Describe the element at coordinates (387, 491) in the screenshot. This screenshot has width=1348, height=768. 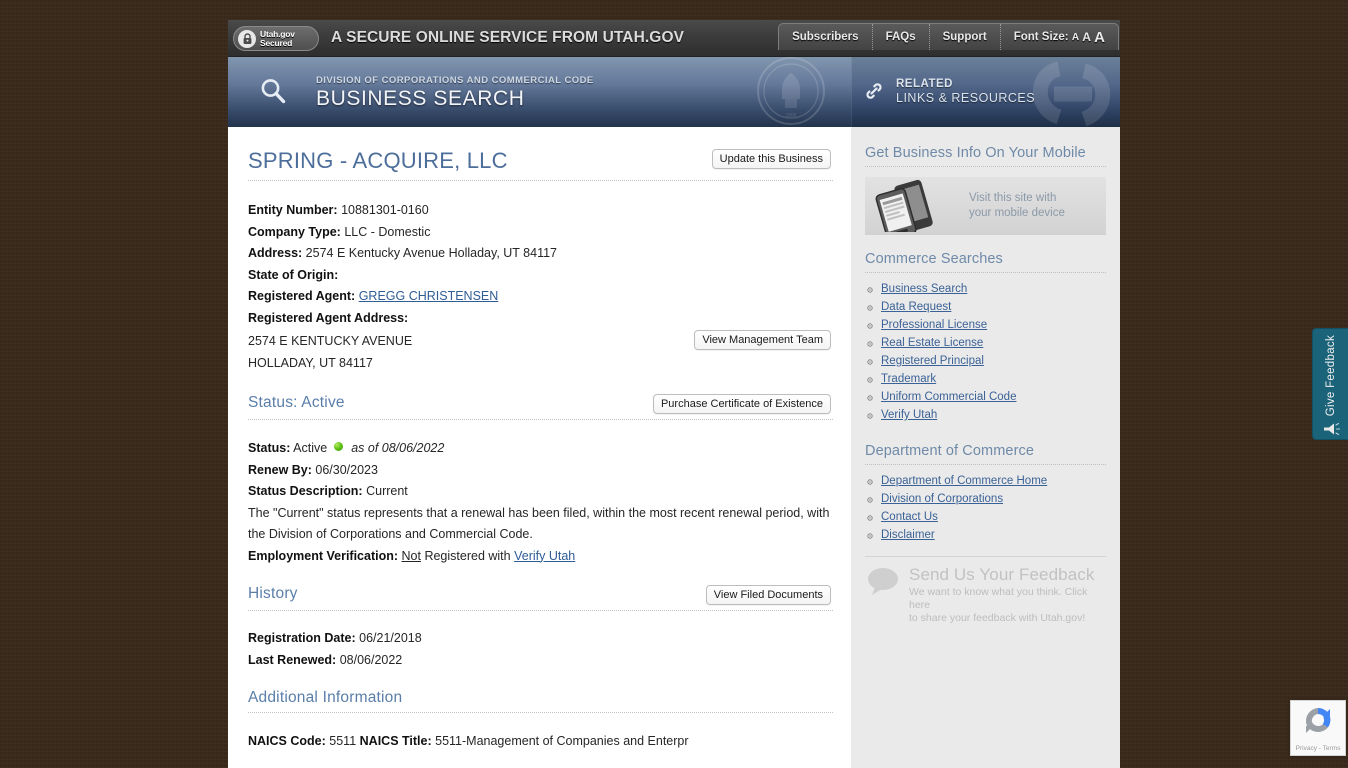
I see `status-description-value: Current` at that location.